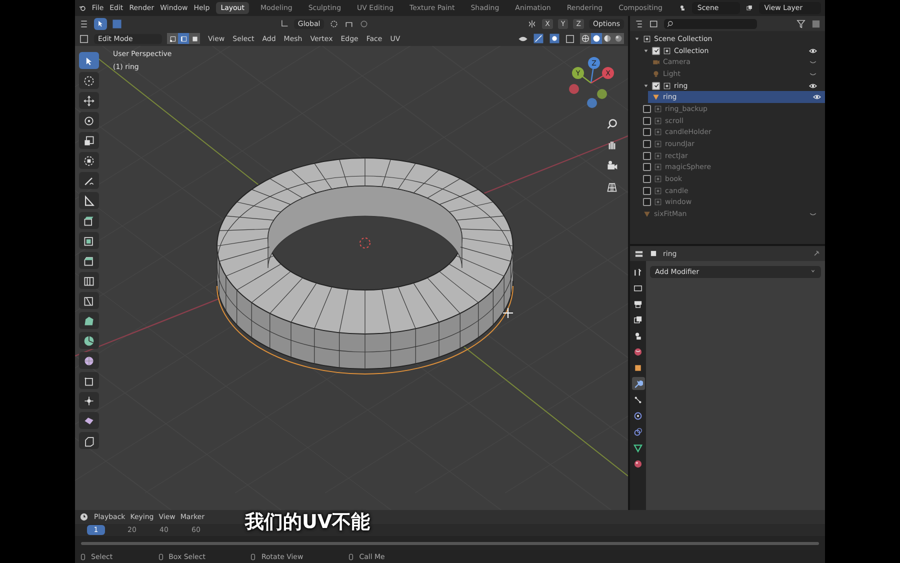 The width and height of the screenshot is (900, 563). I want to click on timeline-scrollbar, so click(450, 543).